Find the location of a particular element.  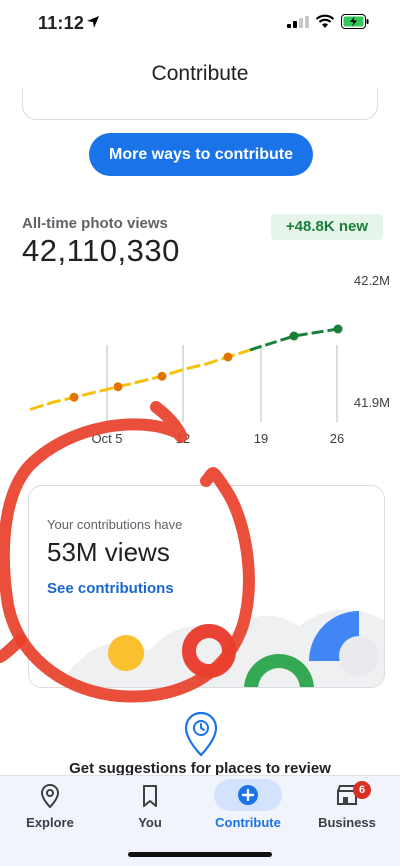

pin-history-icon is located at coordinates (201, 734).